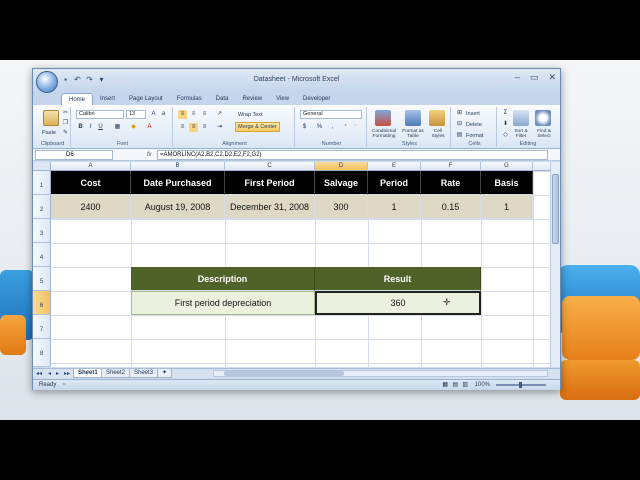 This screenshot has width=640, height=480. I want to click on wrap-text-button: Wrap Text, so click(250, 115).